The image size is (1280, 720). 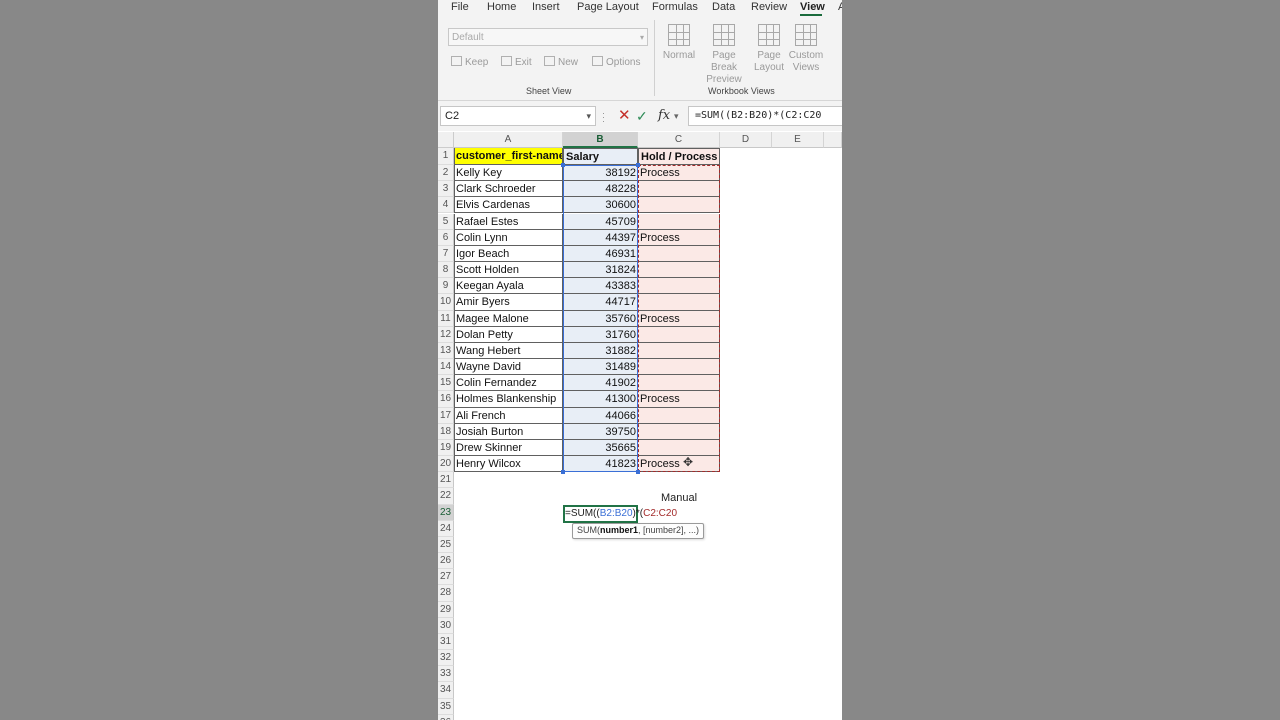 I want to click on name-box: C2 ▾, so click(x=518, y=116).